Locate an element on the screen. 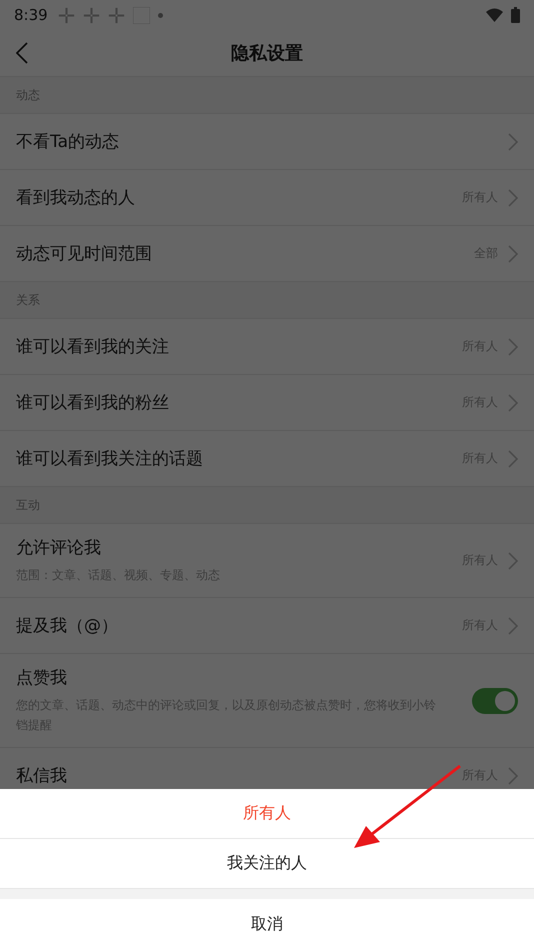 The width and height of the screenshot is (534, 950). setting-label: 谁可以看到我关注的话题 is located at coordinates (110, 459).